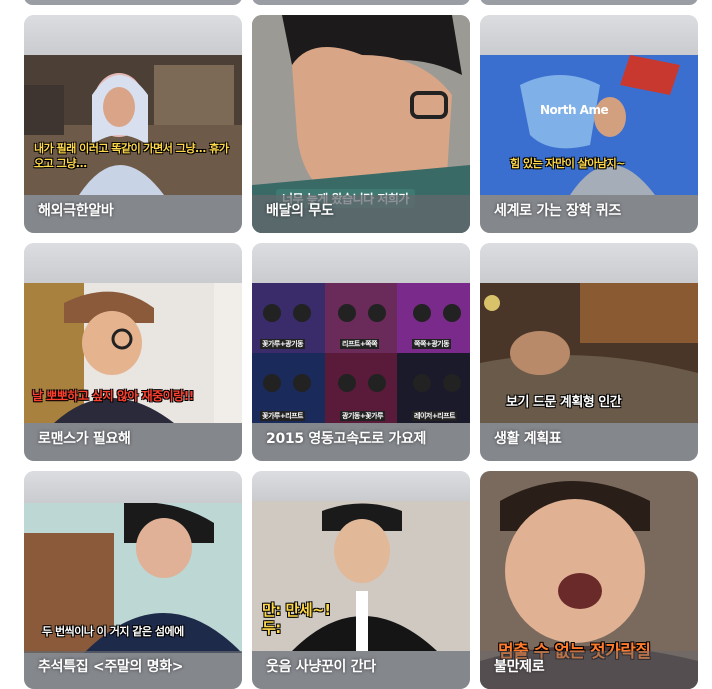  What do you see at coordinates (271, 628) in the screenshot?
I see `subtitle-line: 두:` at bounding box center [271, 628].